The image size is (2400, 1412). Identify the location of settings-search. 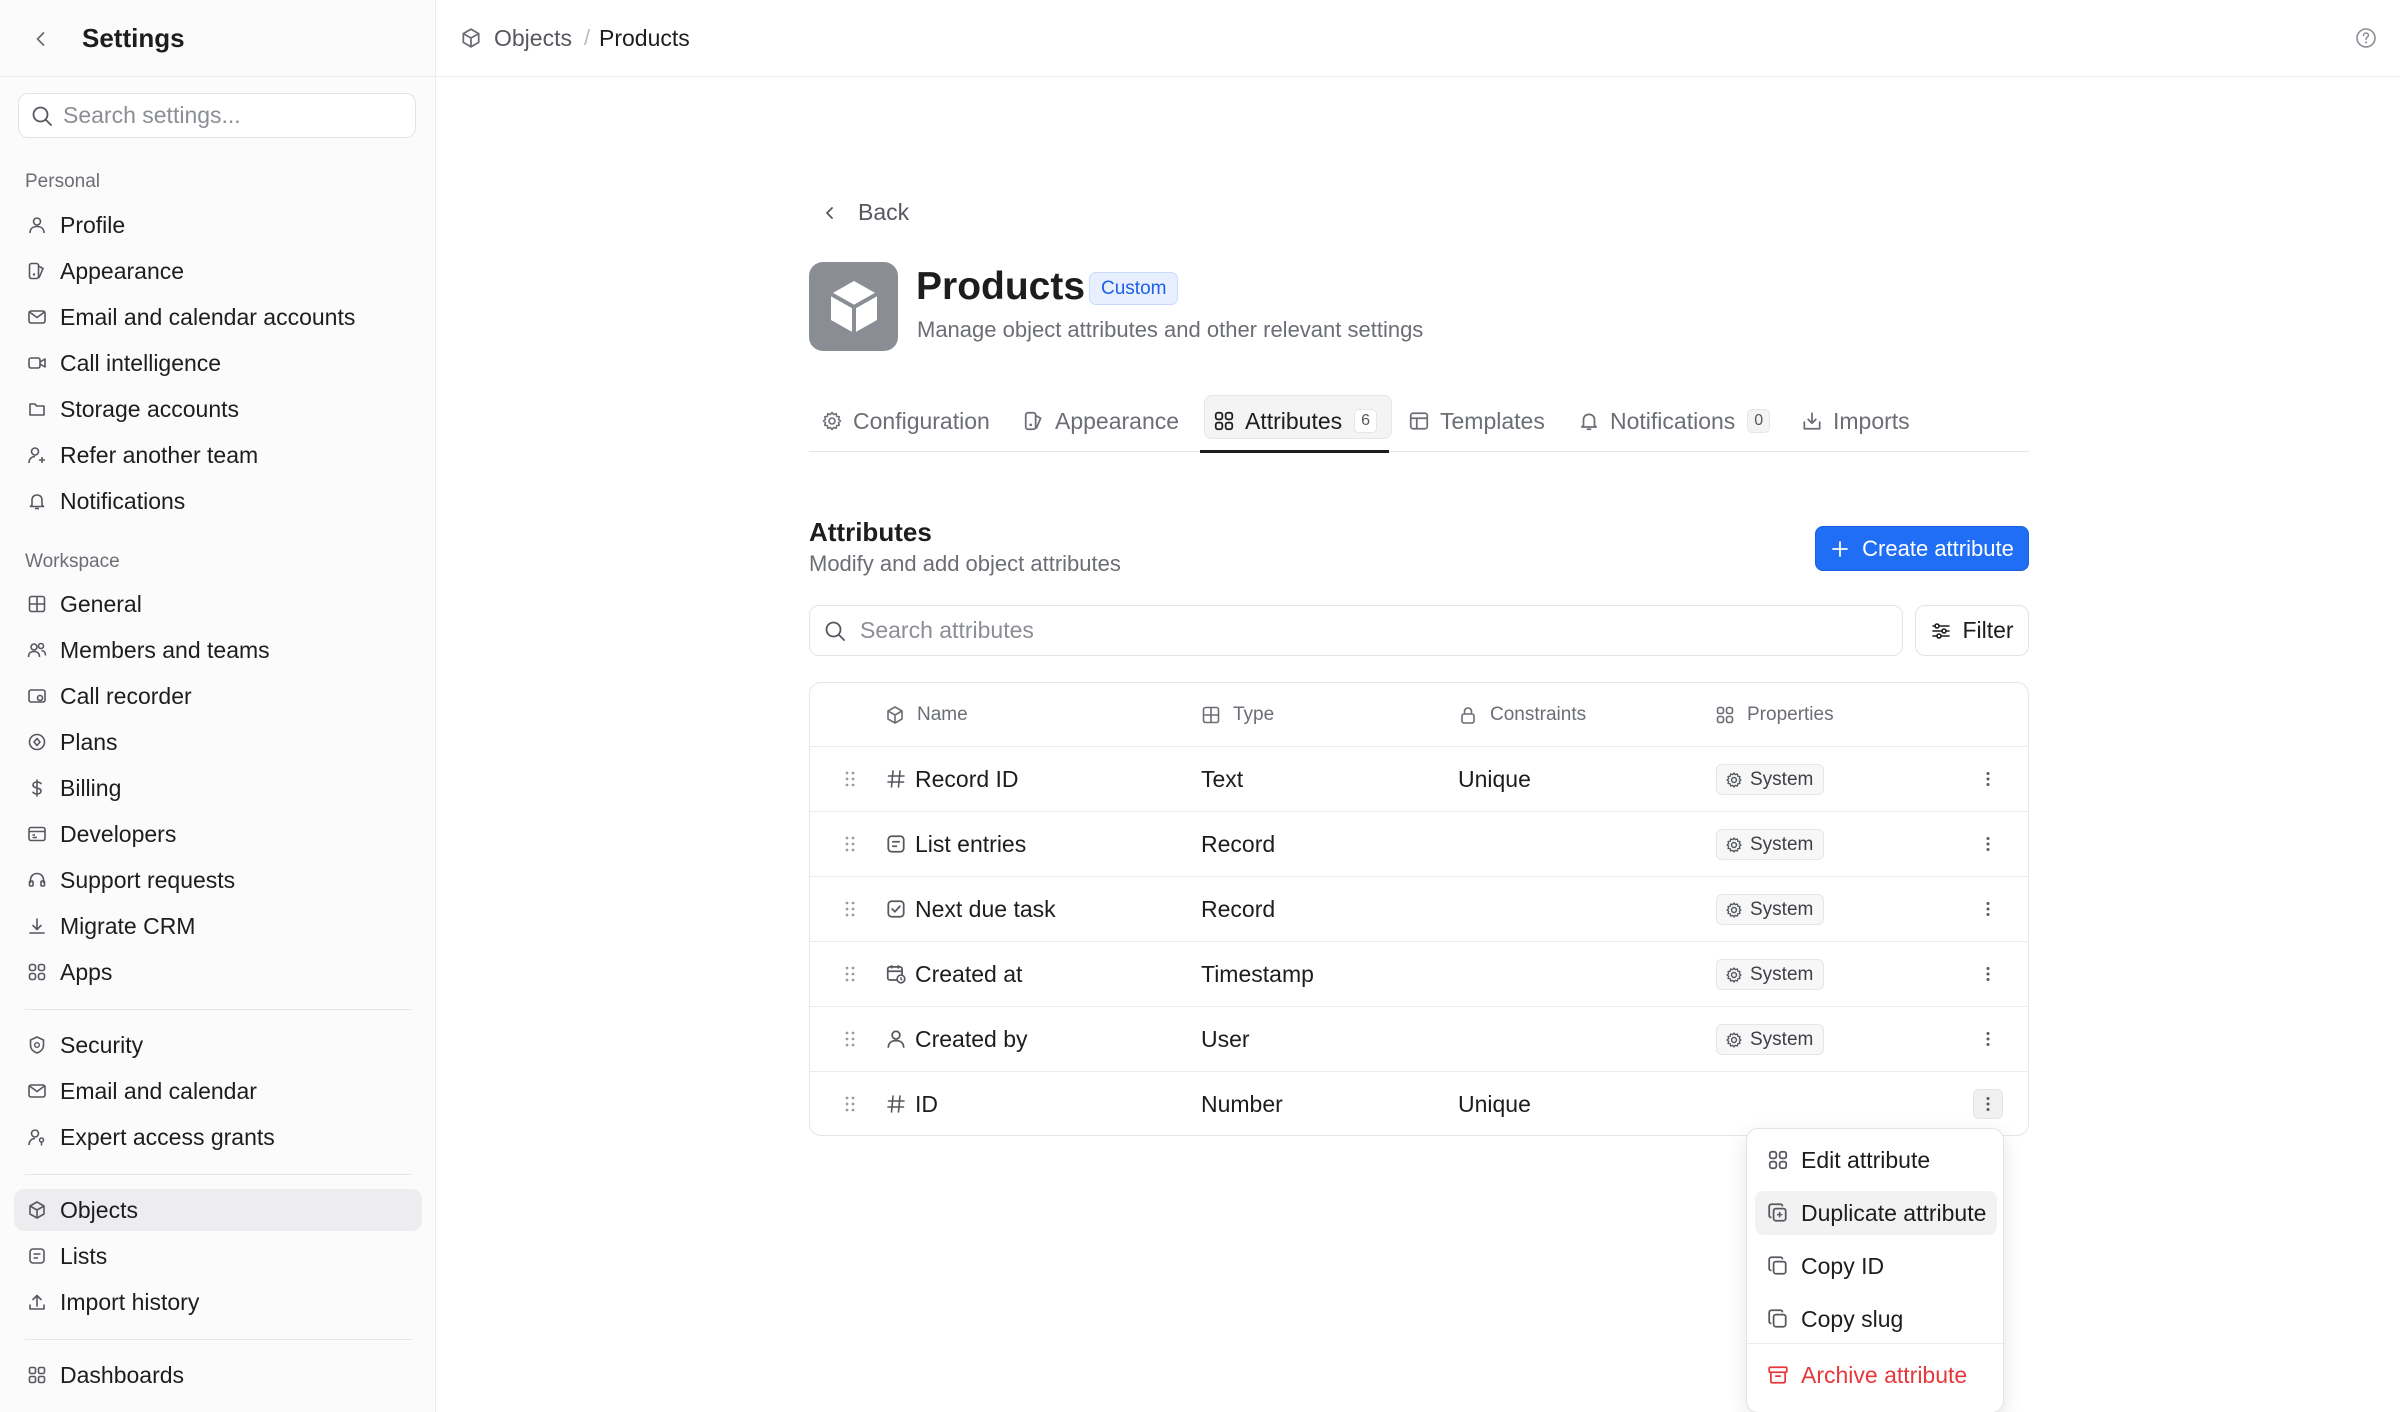
(217, 115).